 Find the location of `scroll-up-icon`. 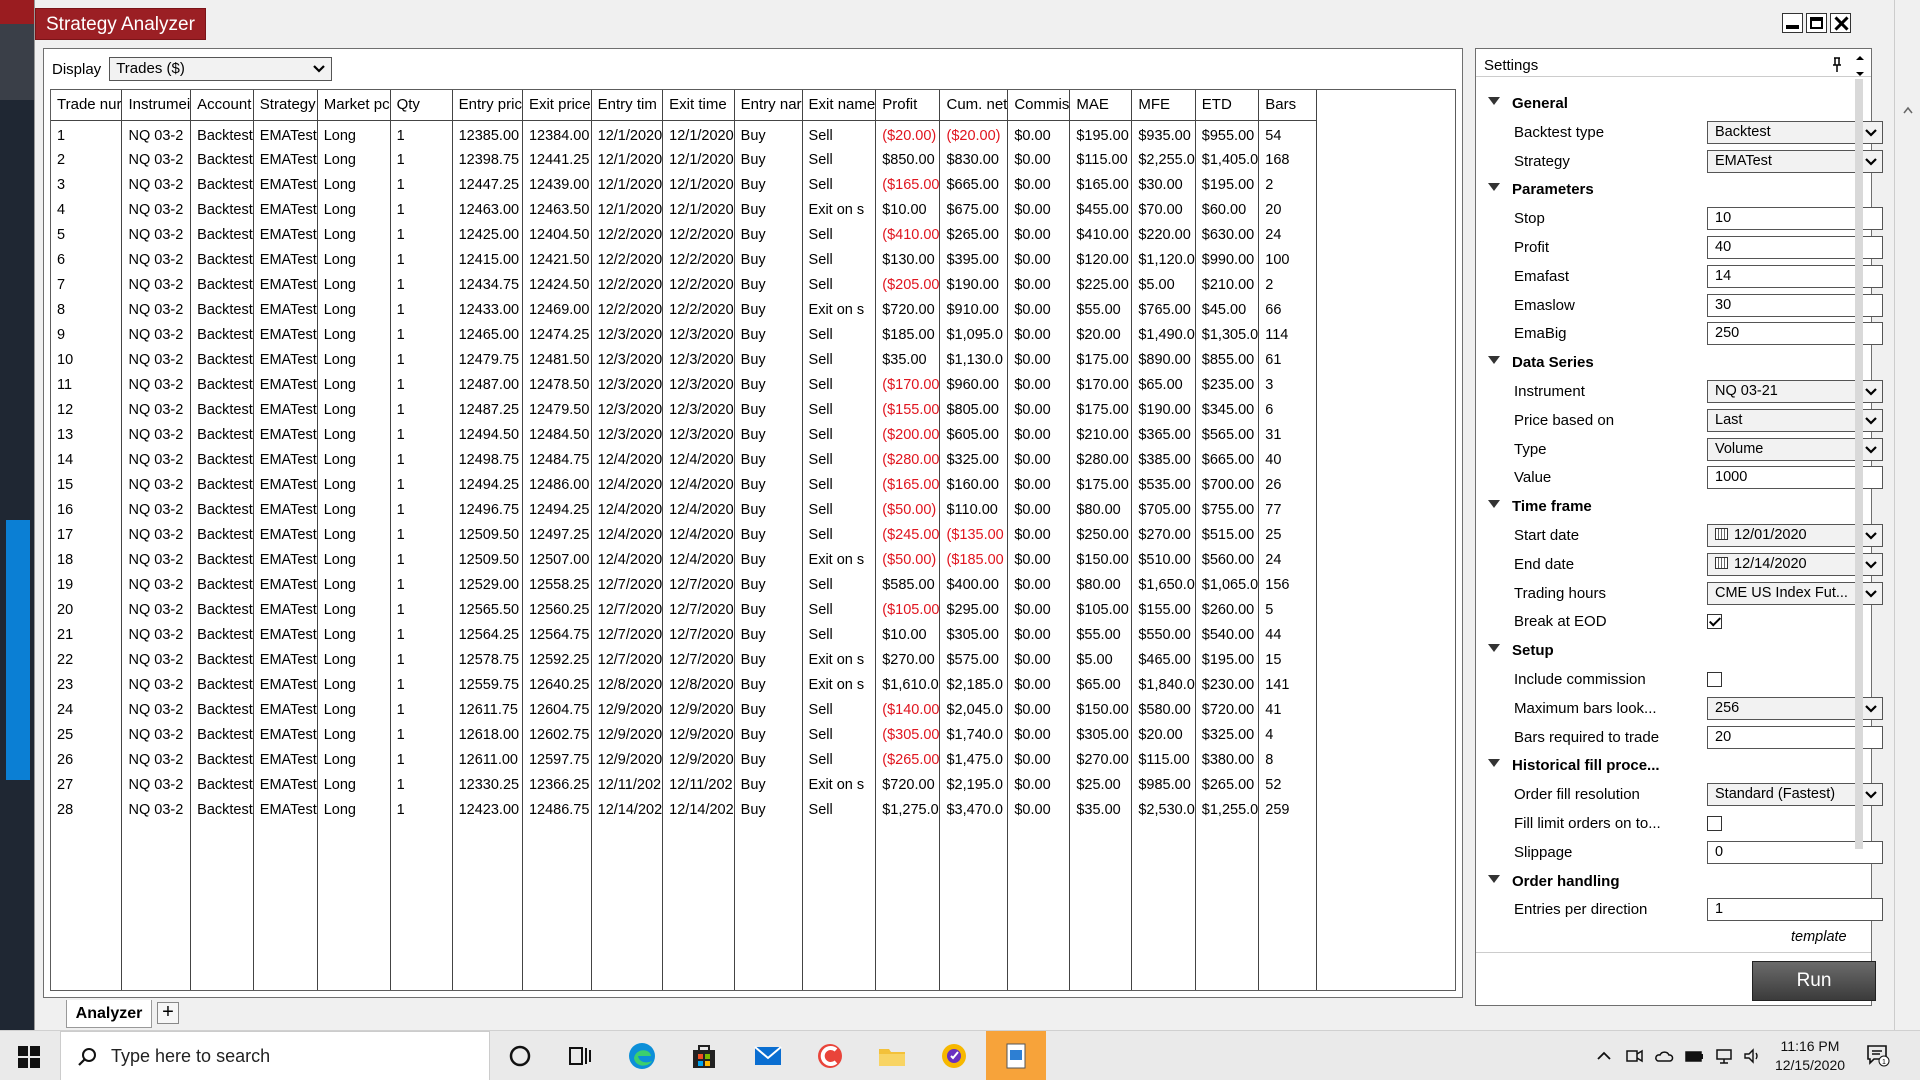

scroll-up-icon is located at coordinates (1908, 110).